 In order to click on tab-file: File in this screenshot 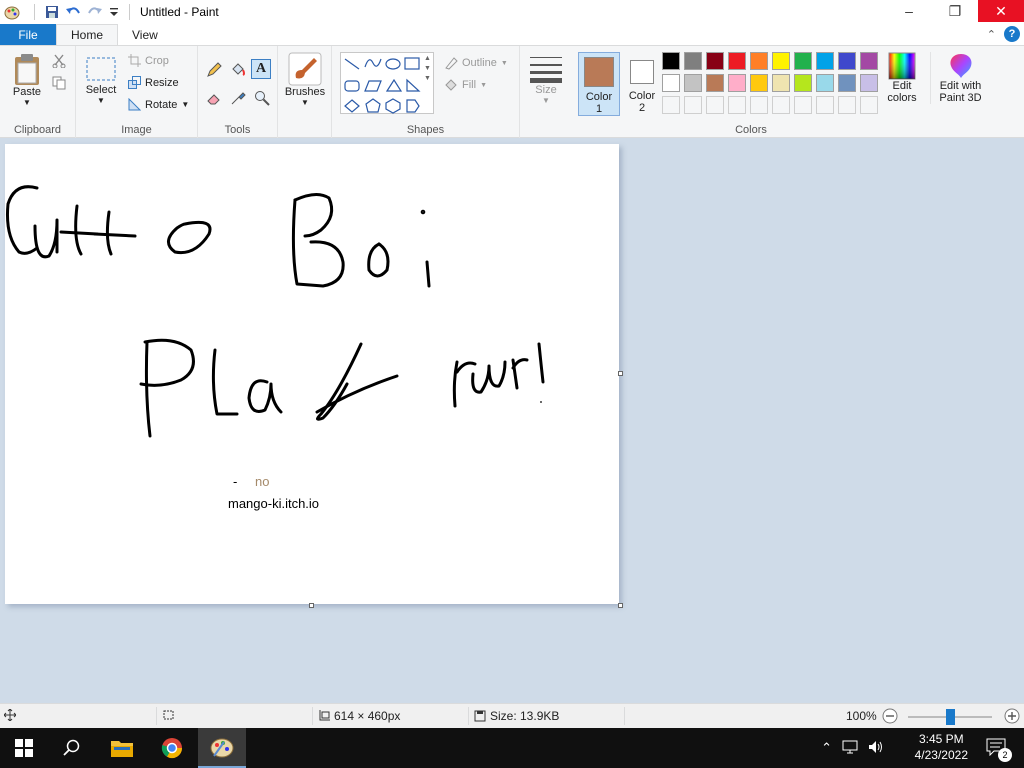, I will do `click(28, 34)`.